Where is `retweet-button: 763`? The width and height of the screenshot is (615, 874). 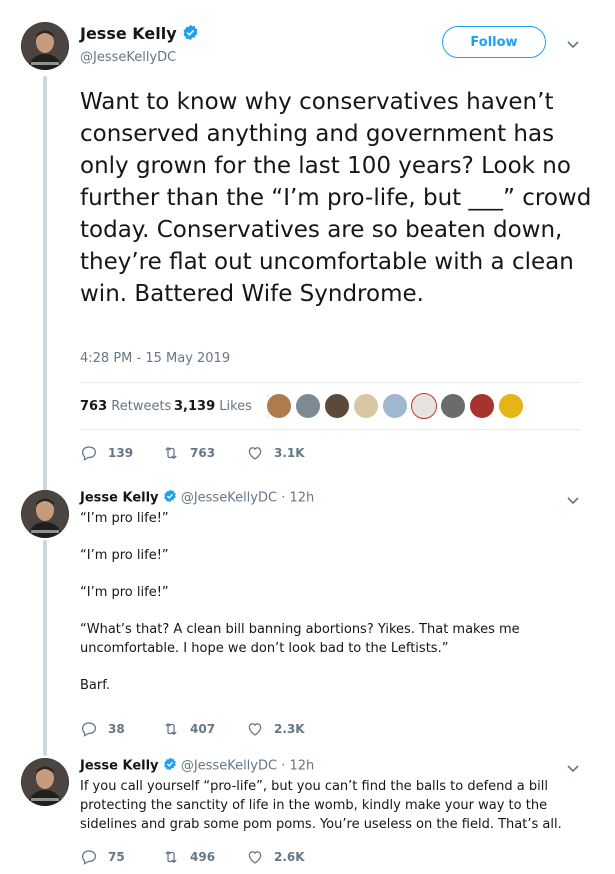
retweet-button: 763 is located at coordinates (188, 453).